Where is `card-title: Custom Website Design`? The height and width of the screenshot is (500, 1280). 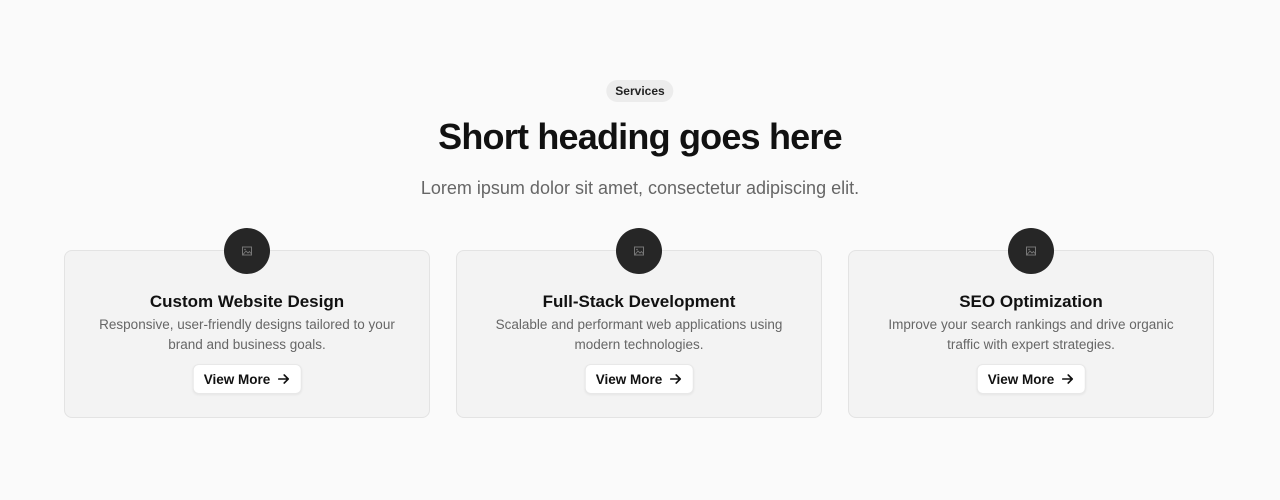 card-title: Custom Website Design is located at coordinates (247, 301).